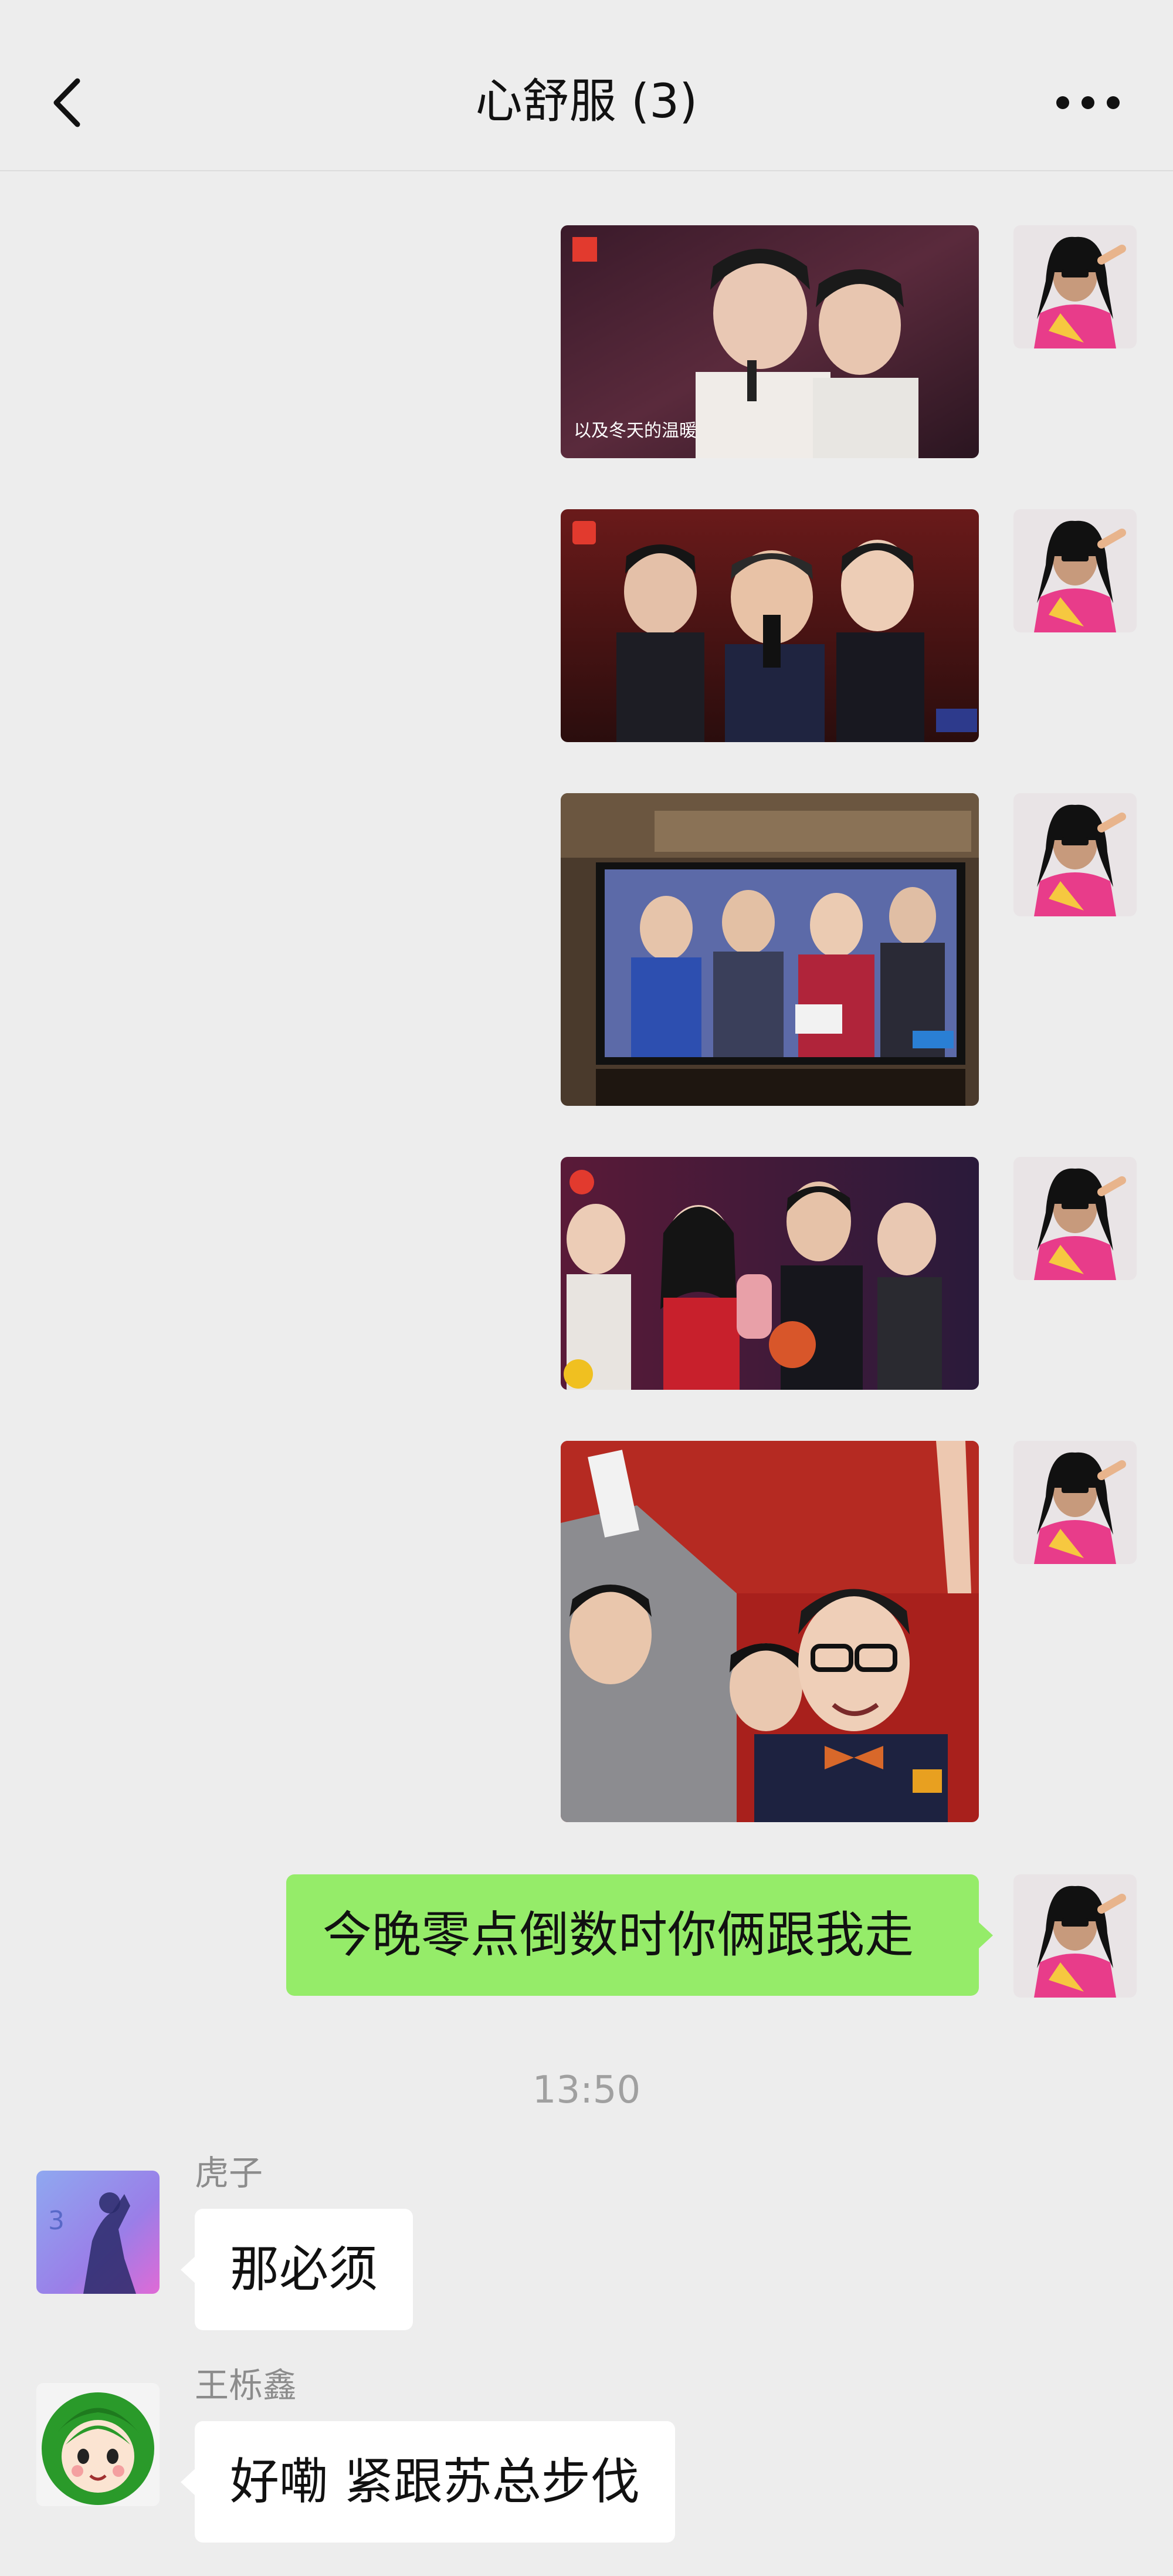 This screenshot has width=1173, height=2576. I want to click on tv-screen-image, so click(770, 949).